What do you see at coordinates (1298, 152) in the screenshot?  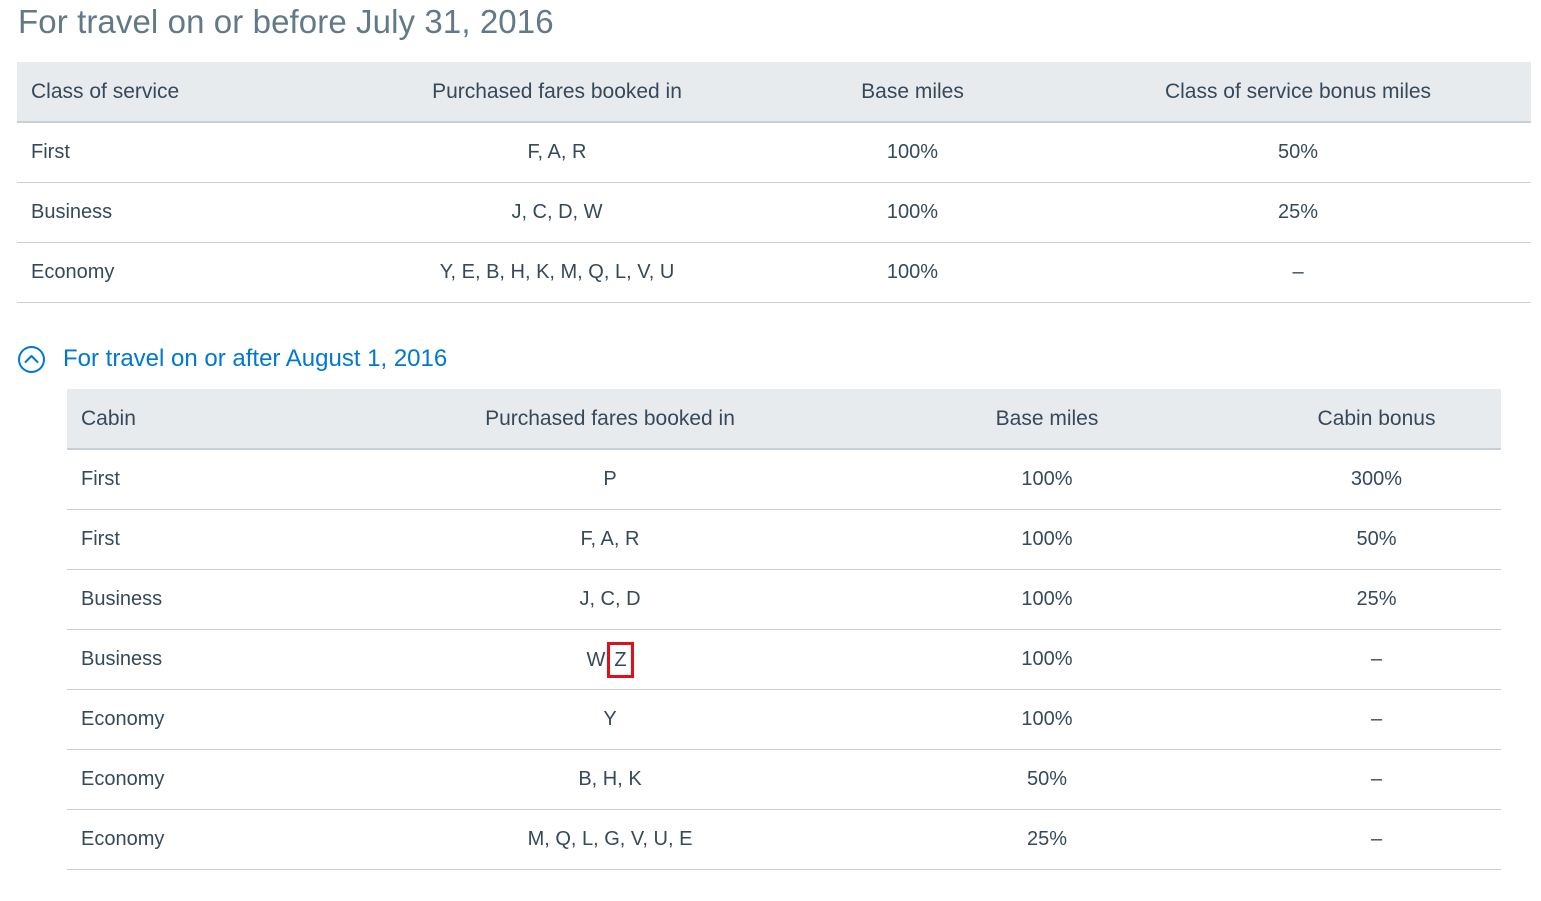 I see `cell-bonus-miles: 50%` at bounding box center [1298, 152].